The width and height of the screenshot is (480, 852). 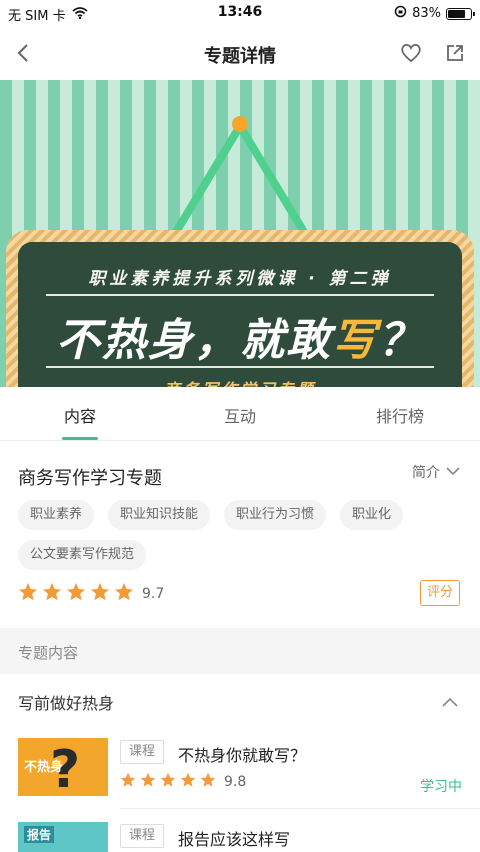 I want to click on banner-headline-end: ？, so click(x=401, y=340).